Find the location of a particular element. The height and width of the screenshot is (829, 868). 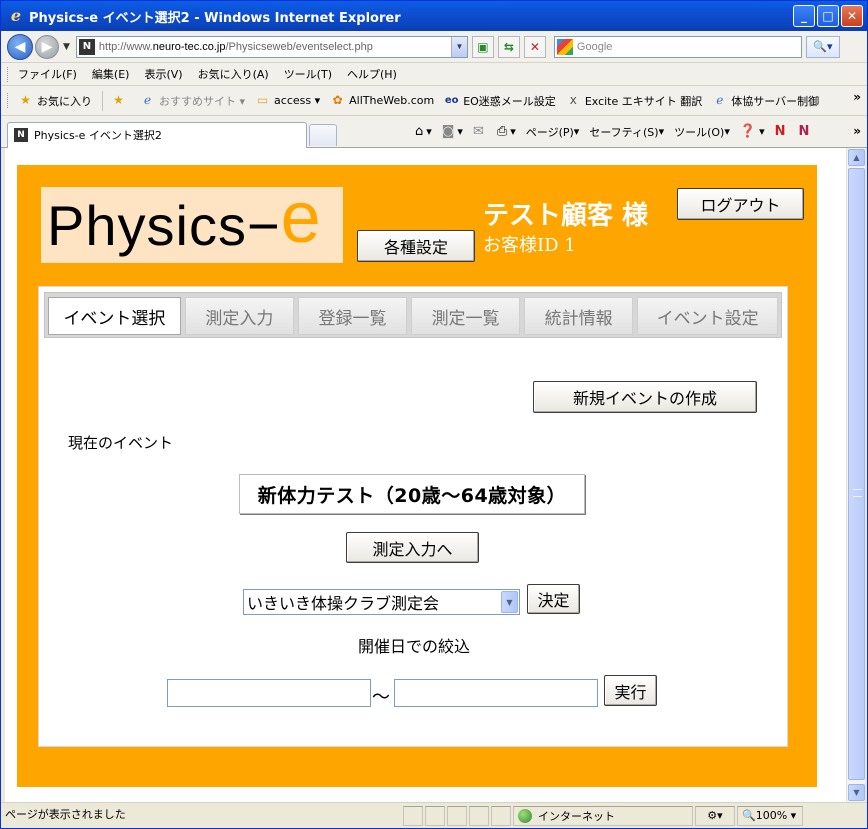

current-event-name: 新体力テスト（20歳～64歳対象） is located at coordinates (412, 494).